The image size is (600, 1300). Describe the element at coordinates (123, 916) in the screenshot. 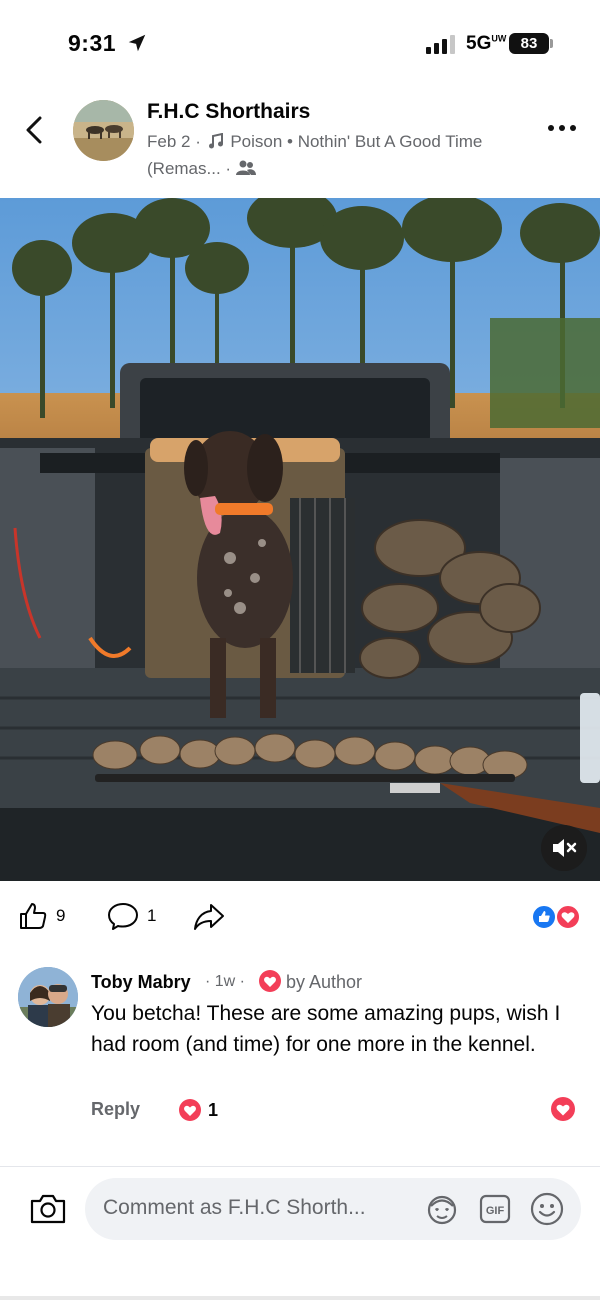

I see `comment-bubble-icon` at that location.